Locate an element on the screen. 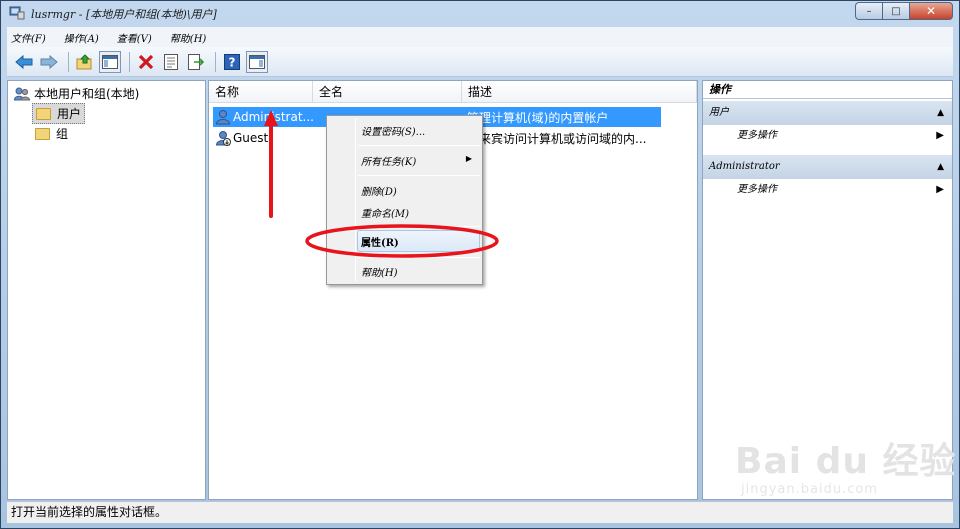 This screenshot has height=529, width=960. menu-action: 操作(A) is located at coordinates (81, 37).